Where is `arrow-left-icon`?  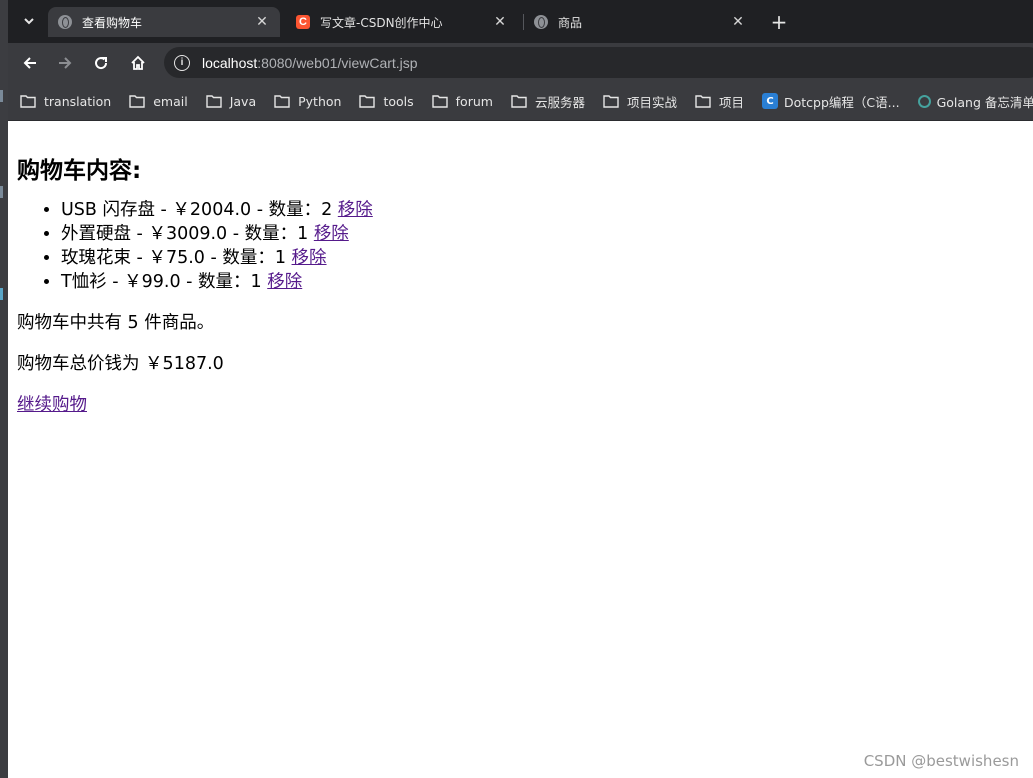
arrow-left-icon is located at coordinates (29, 63).